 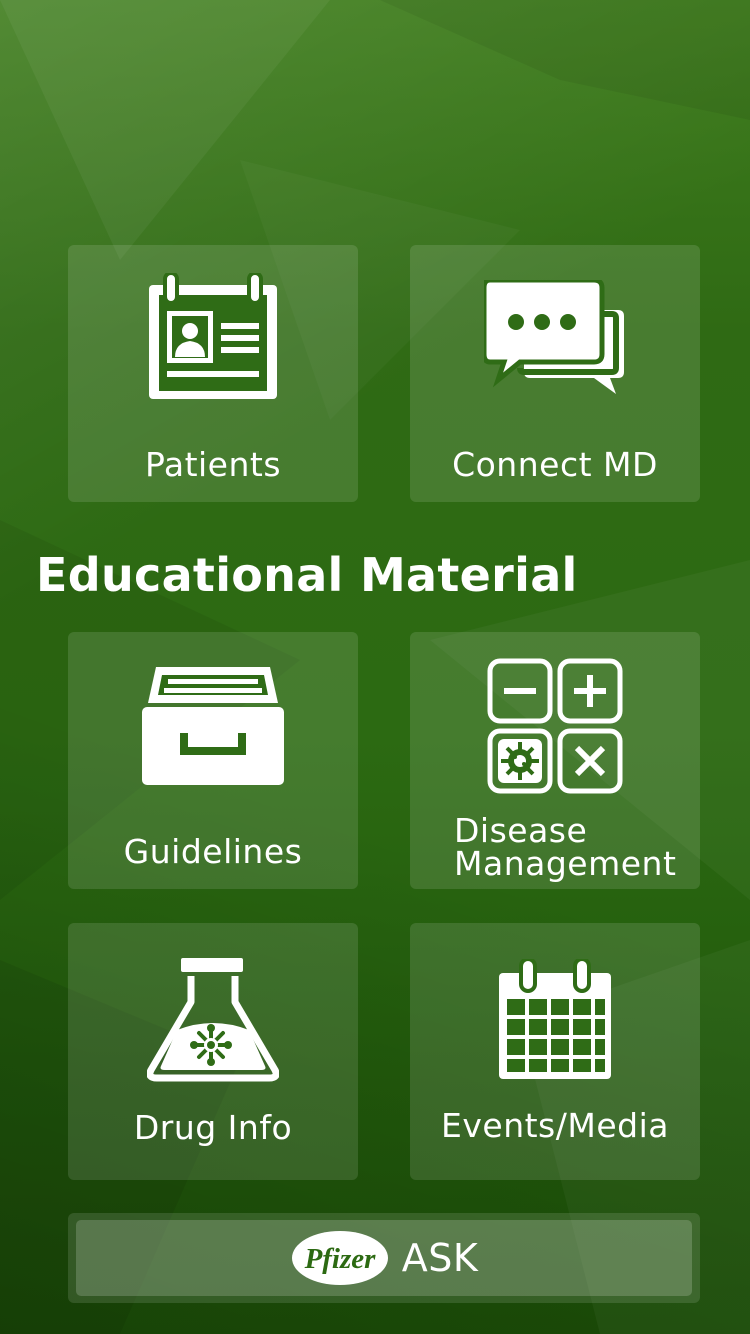 I want to click on ask-button-container: Pfizer ASK, so click(x=384, y=1258).